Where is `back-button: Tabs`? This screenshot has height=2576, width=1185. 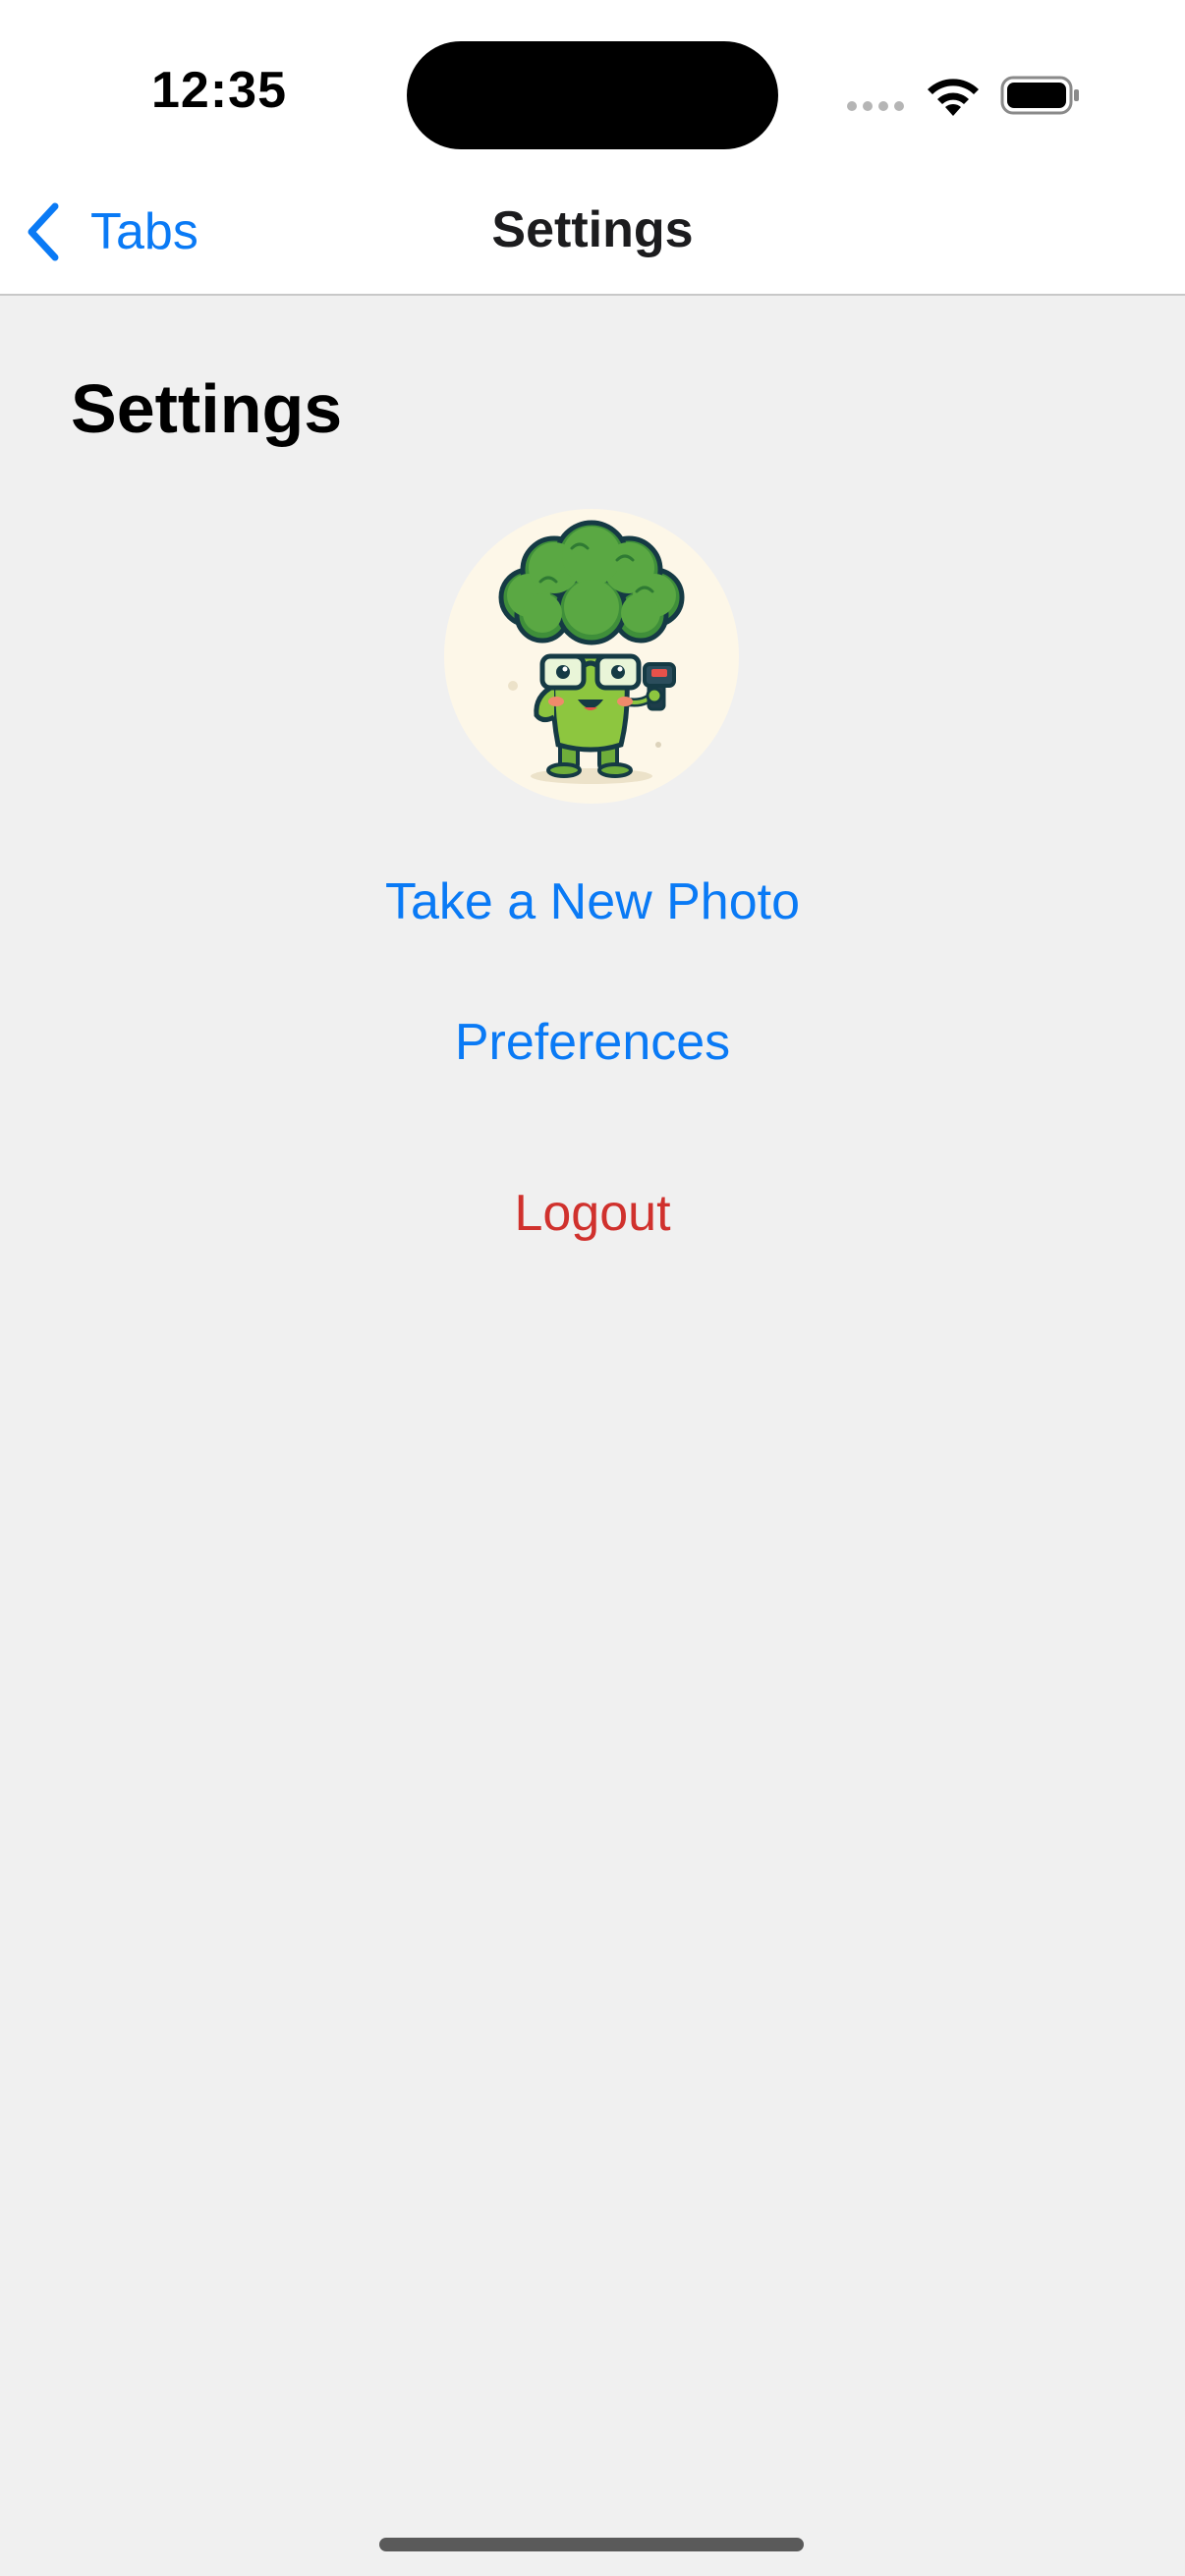 back-button: Tabs is located at coordinates (111, 231).